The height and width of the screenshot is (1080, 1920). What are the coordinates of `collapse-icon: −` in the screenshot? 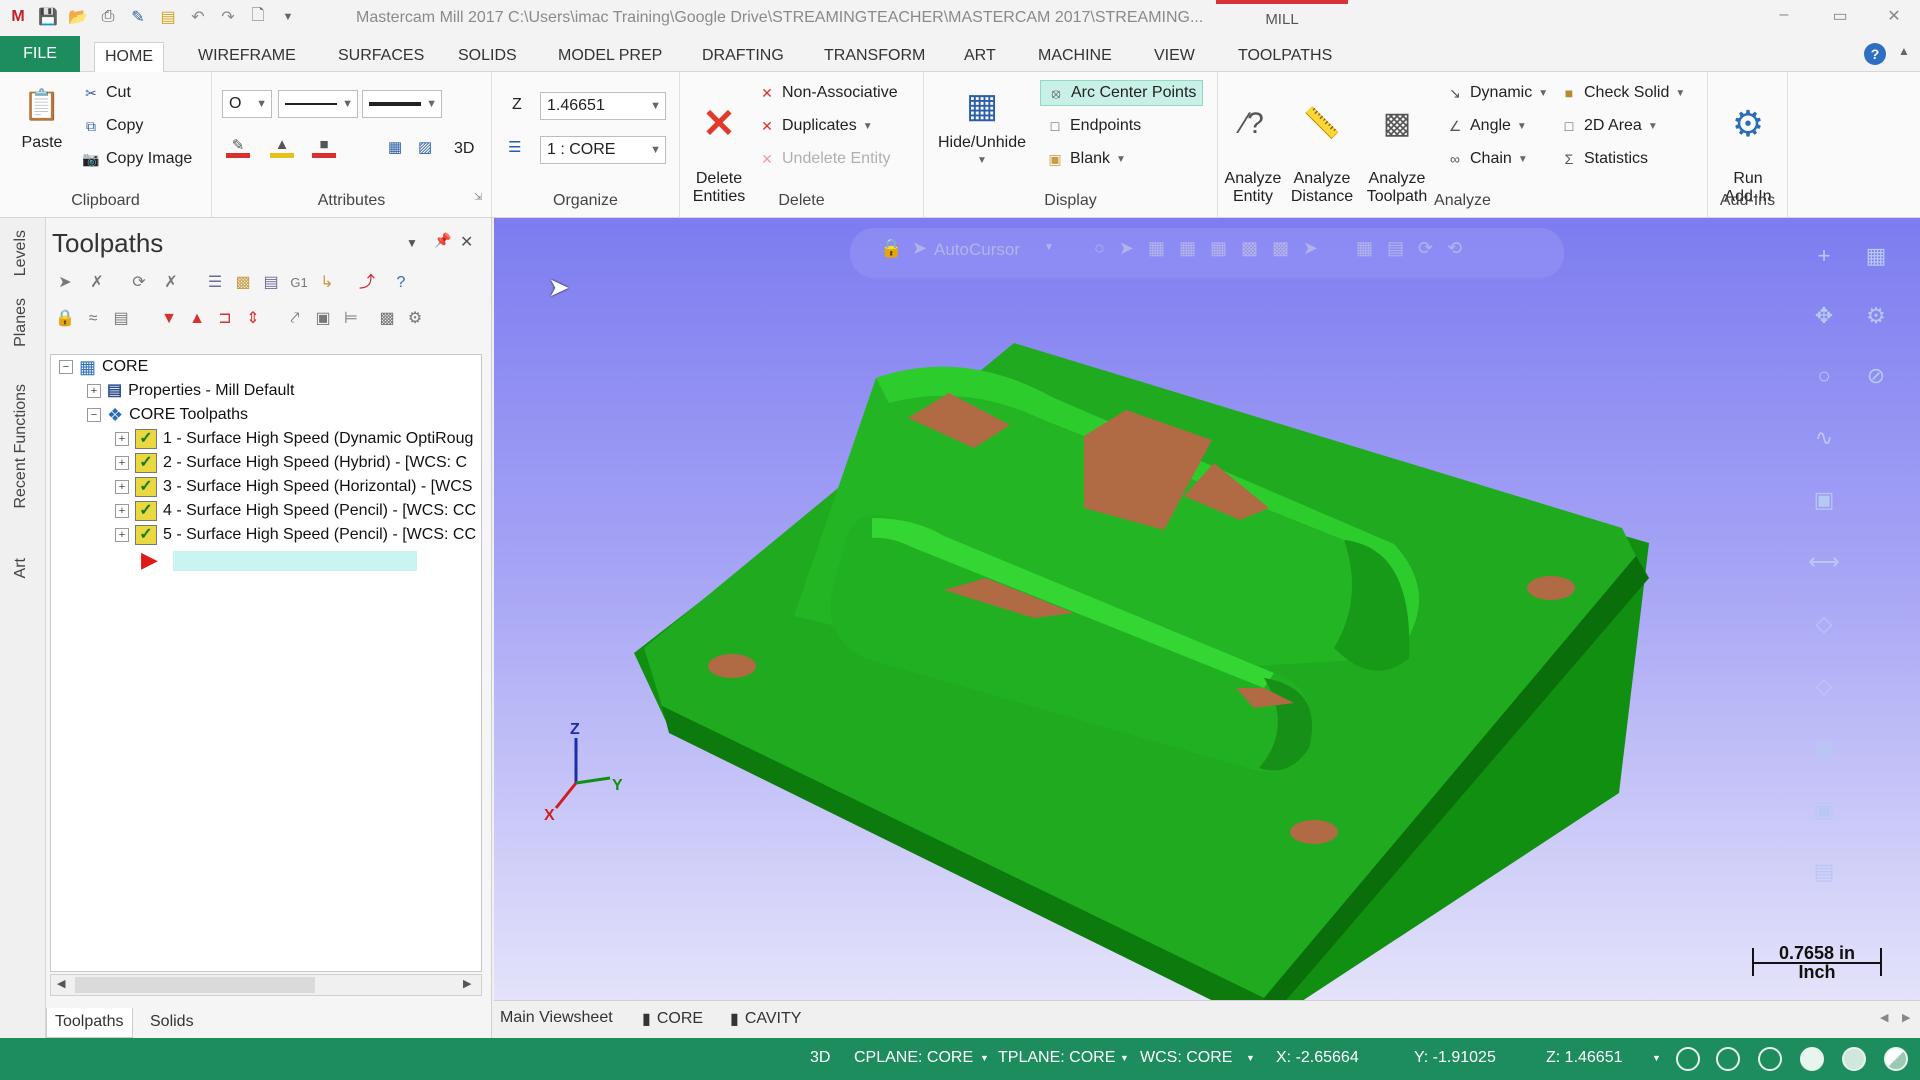 It's located at (66, 367).